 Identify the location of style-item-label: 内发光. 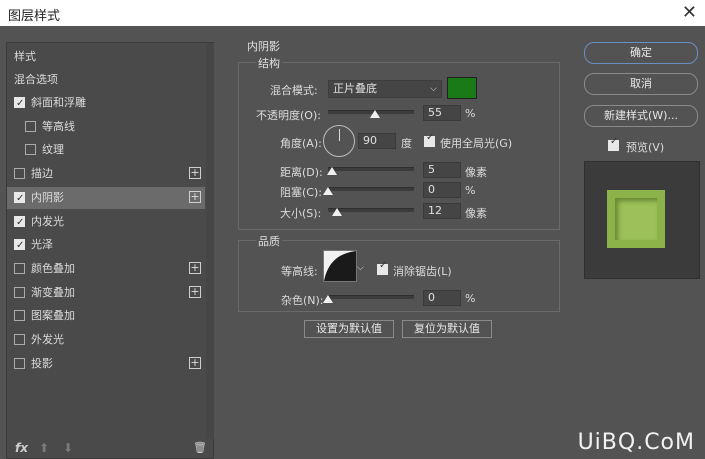
(47, 221).